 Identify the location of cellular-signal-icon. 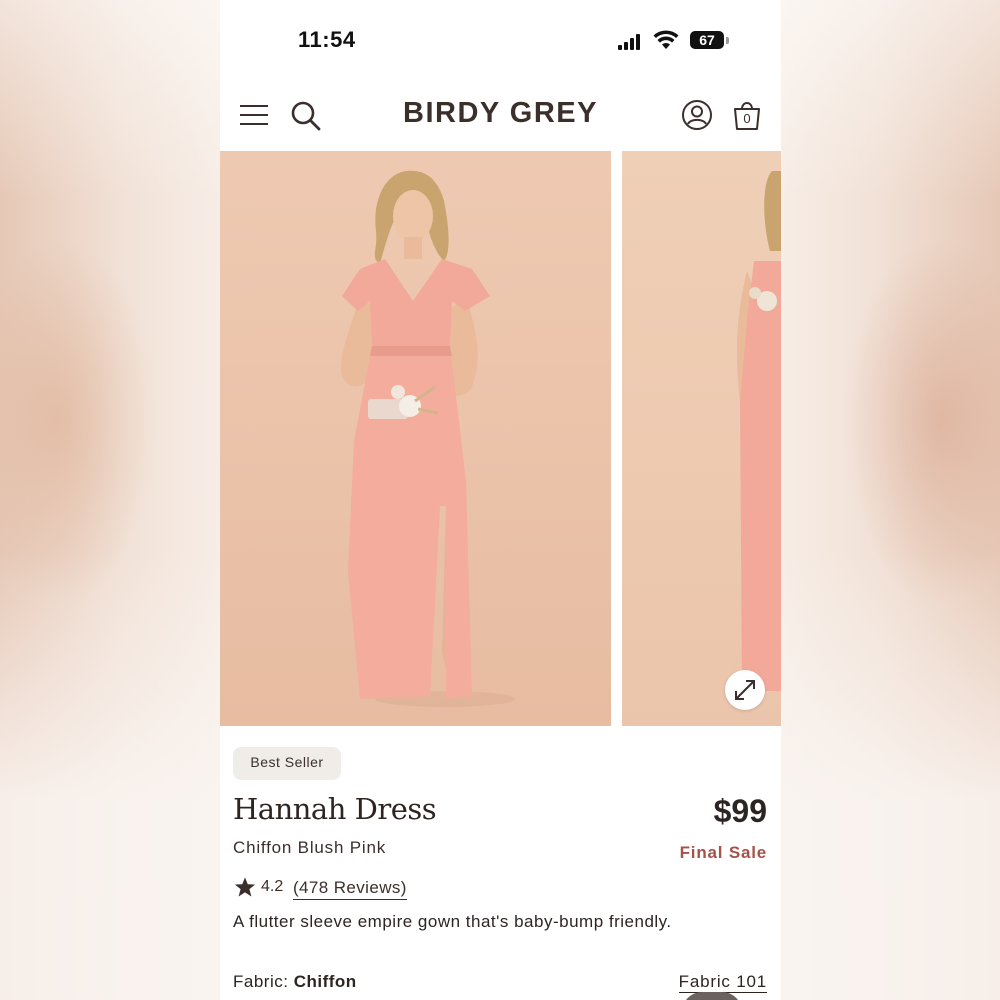
(631, 42).